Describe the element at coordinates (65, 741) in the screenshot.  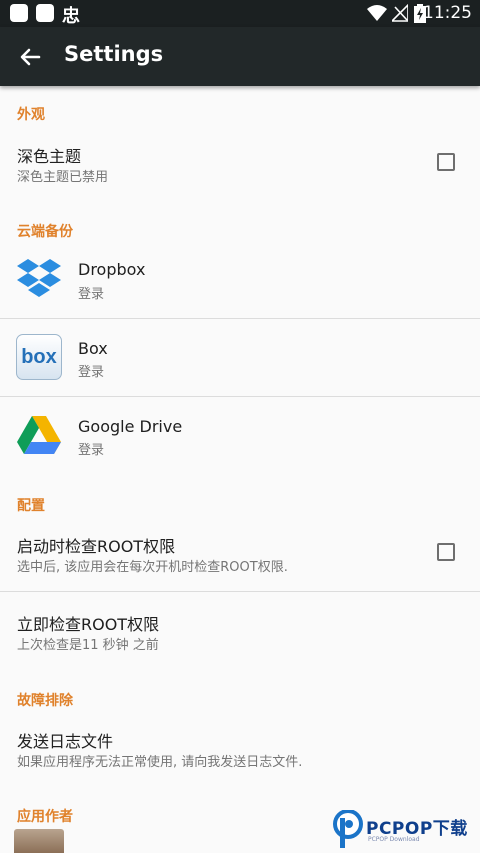
I see `send-log-title: 发送日志文件` at that location.